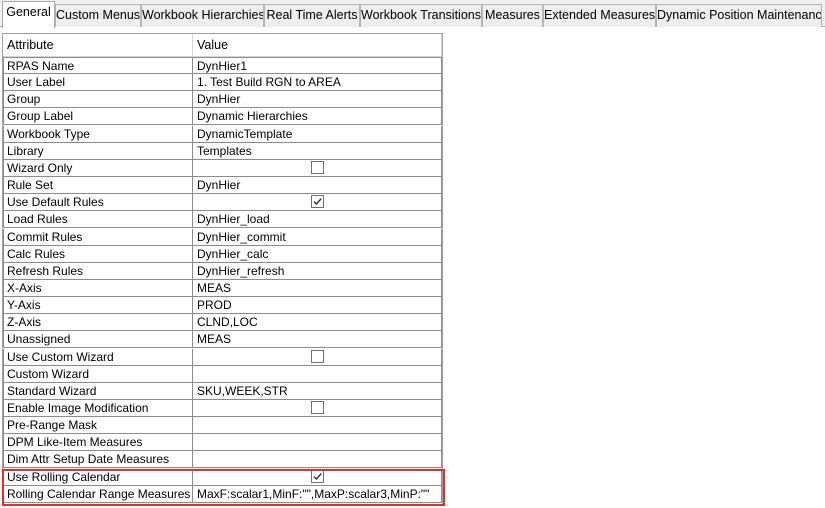  I want to click on attribute-cell: Commit Rules, so click(98, 237).